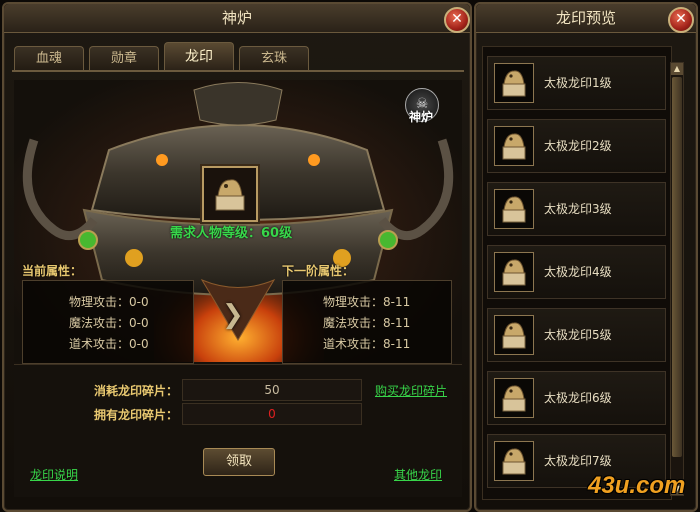  I want to click on seal-preview-label: 太极龙印2级, so click(578, 146).